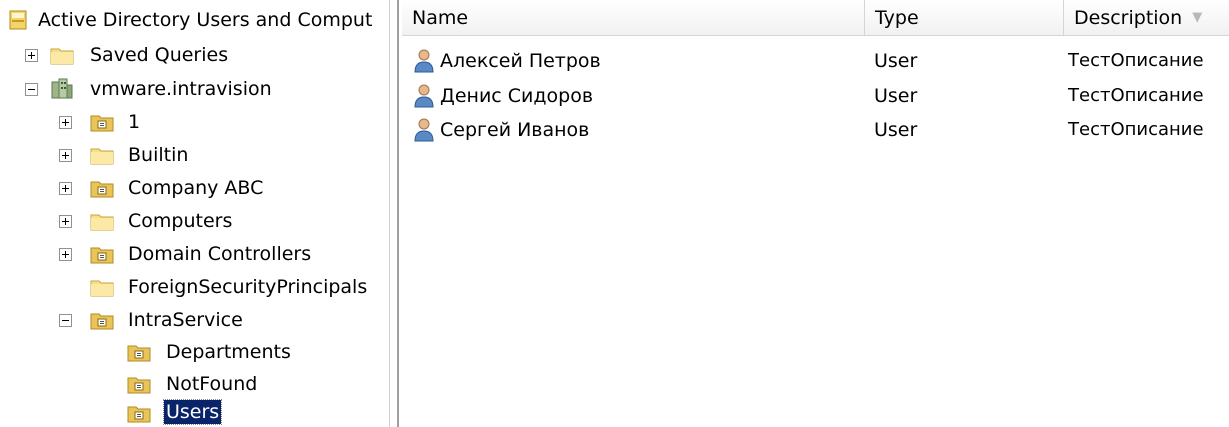 This screenshot has height=427, width=1229. Describe the element at coordinates (18, 20) in the screenshot. I see `aduc-console-icon` at that location.